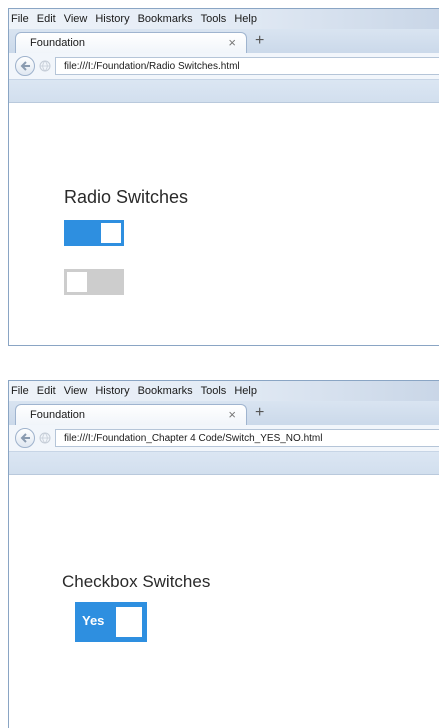 This screenshot has width=439, height=728. Describe the element at coordinates (126, 197) in the screenshot. I see `page-title: Radio Switches` at that location.